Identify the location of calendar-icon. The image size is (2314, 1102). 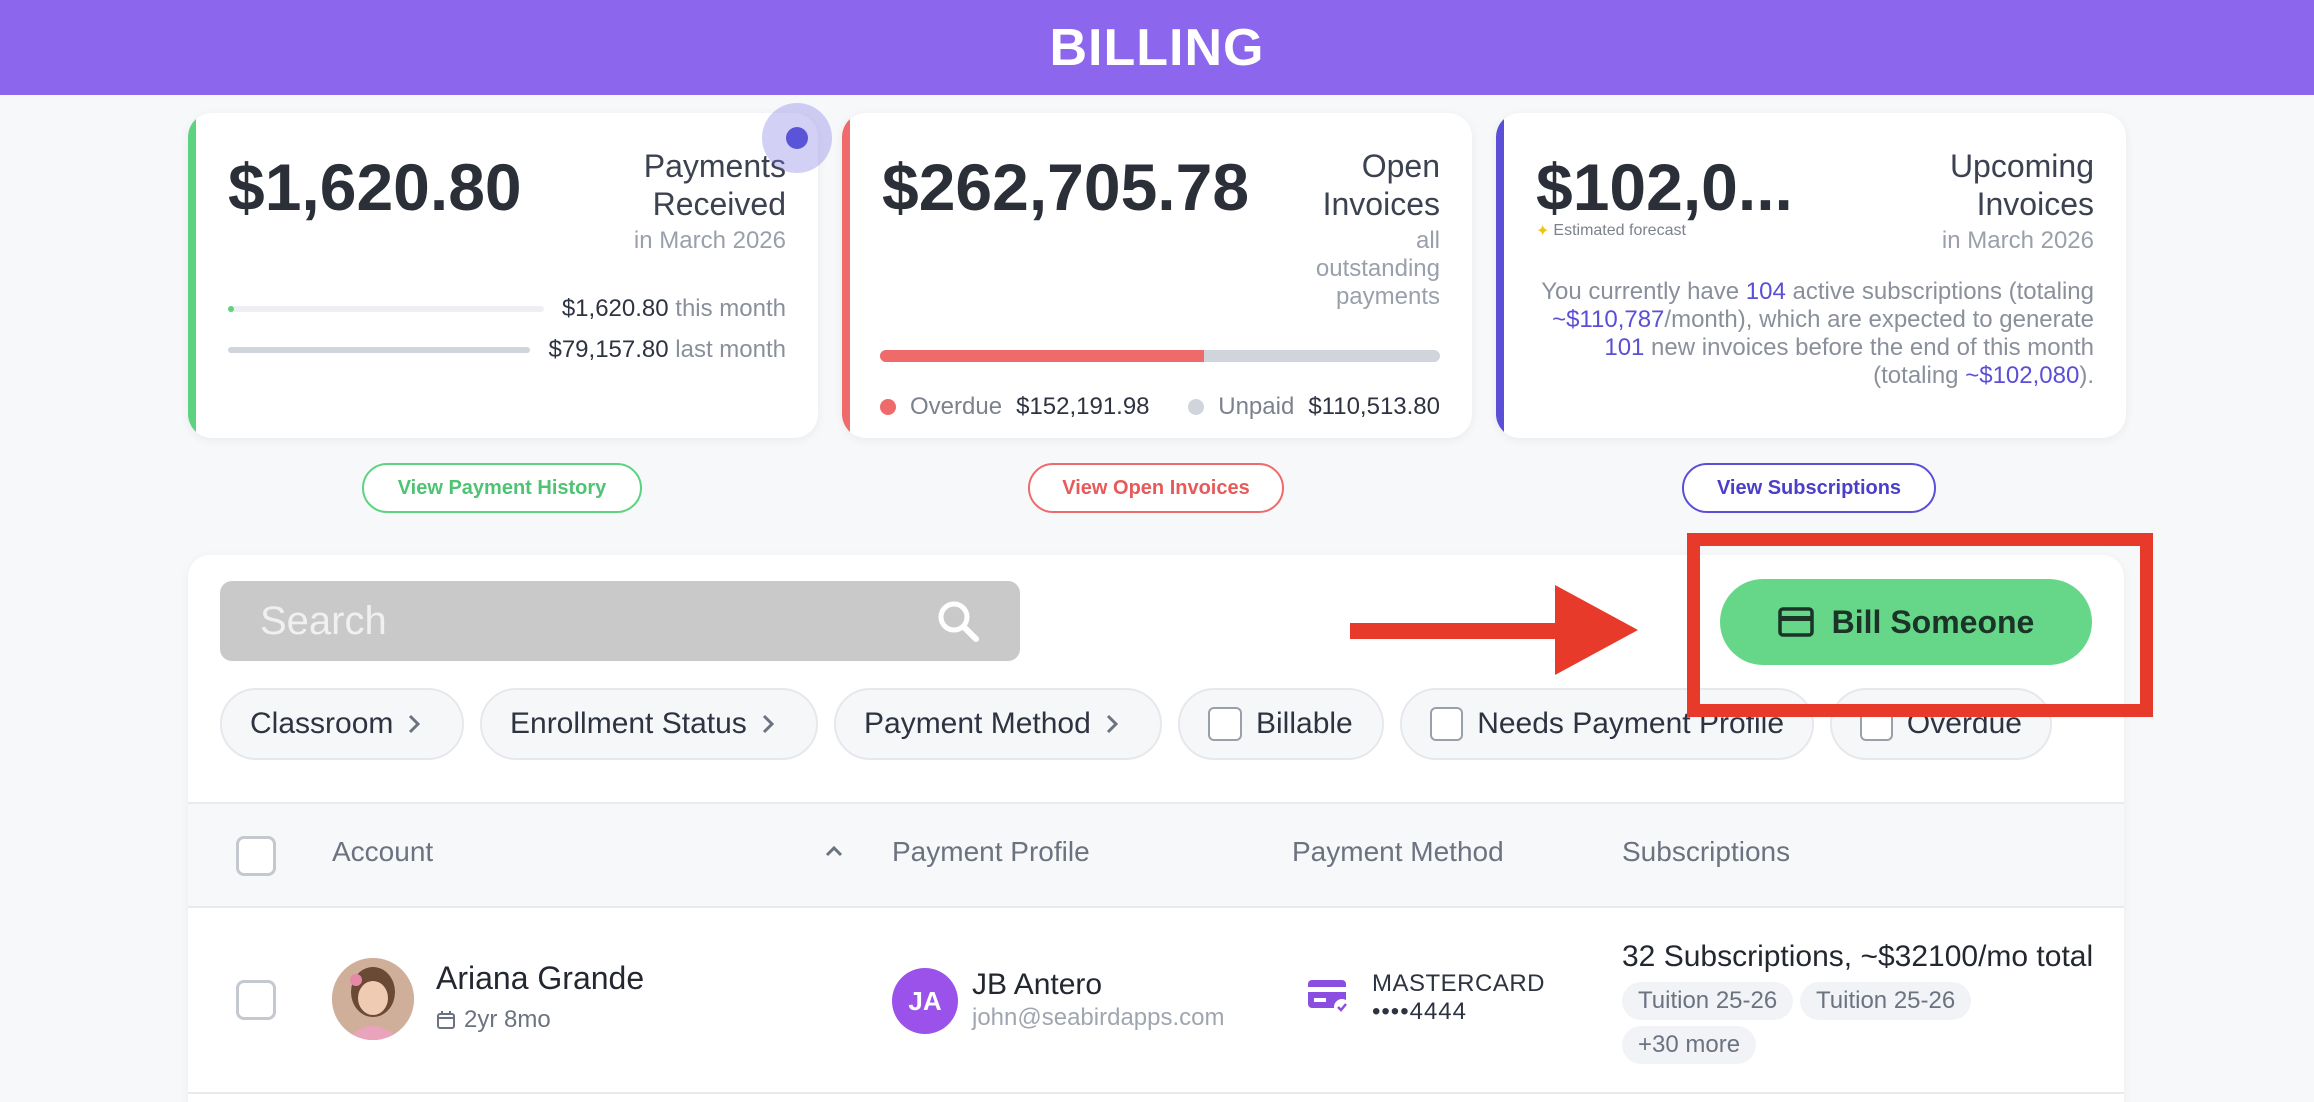
(446, 1020).